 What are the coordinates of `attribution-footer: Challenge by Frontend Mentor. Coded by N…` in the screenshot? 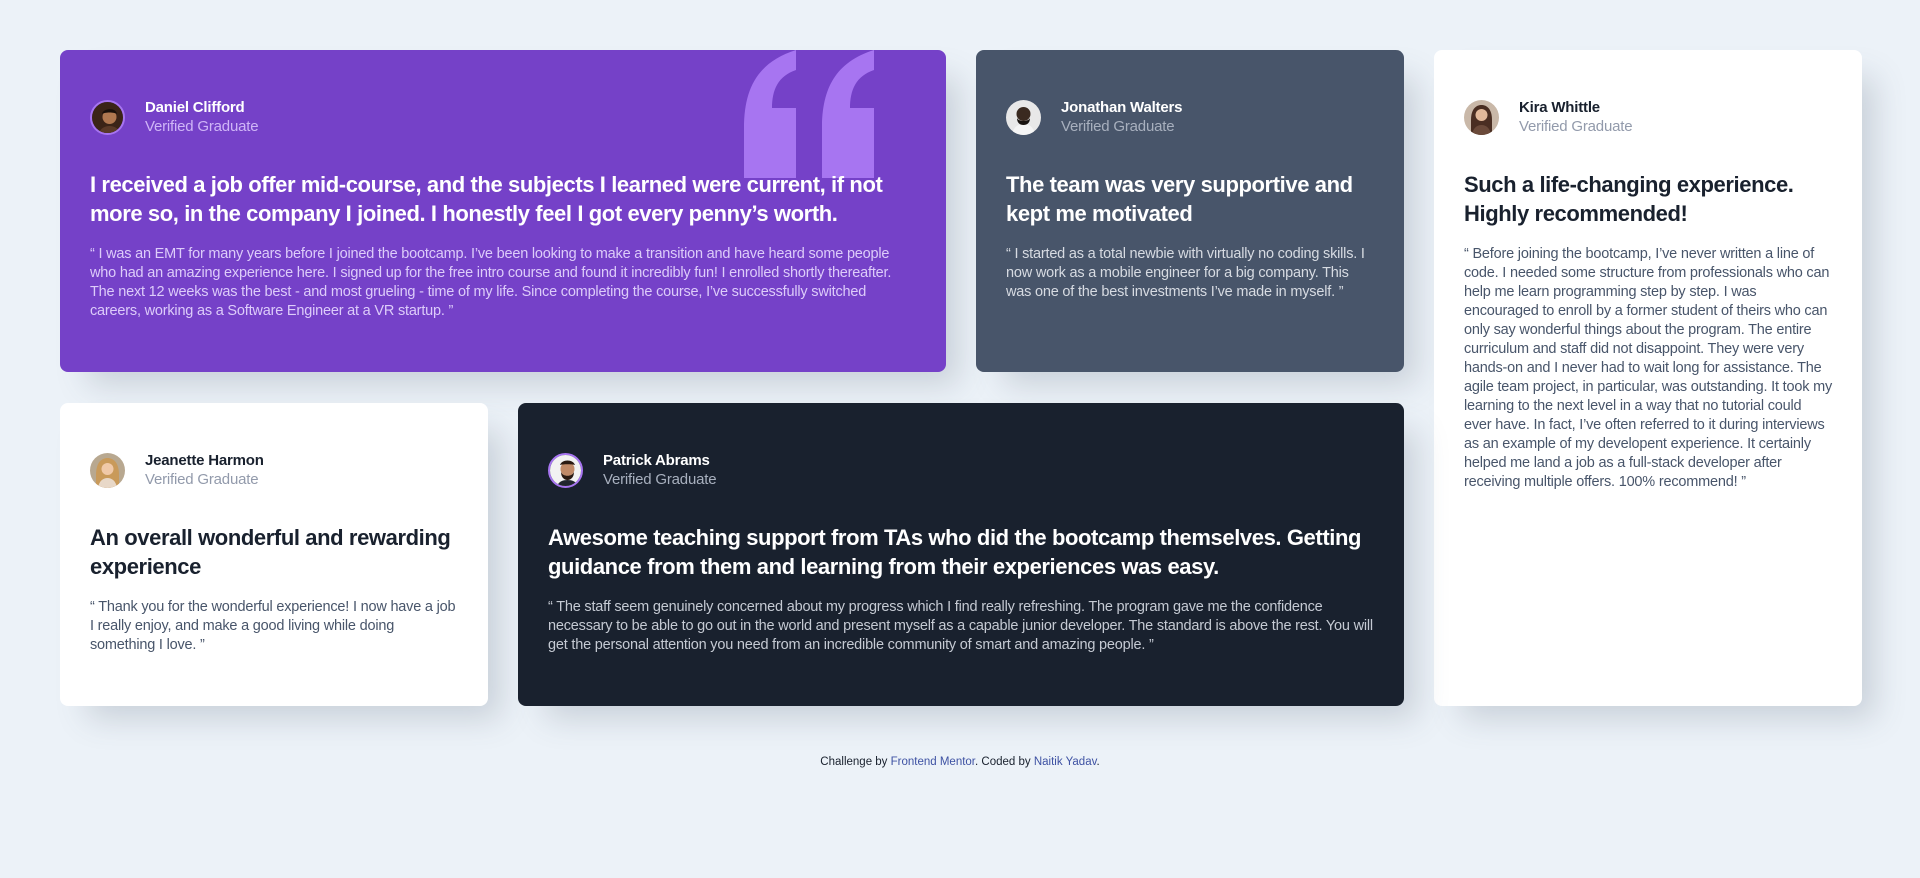 It's located at (960, 762).